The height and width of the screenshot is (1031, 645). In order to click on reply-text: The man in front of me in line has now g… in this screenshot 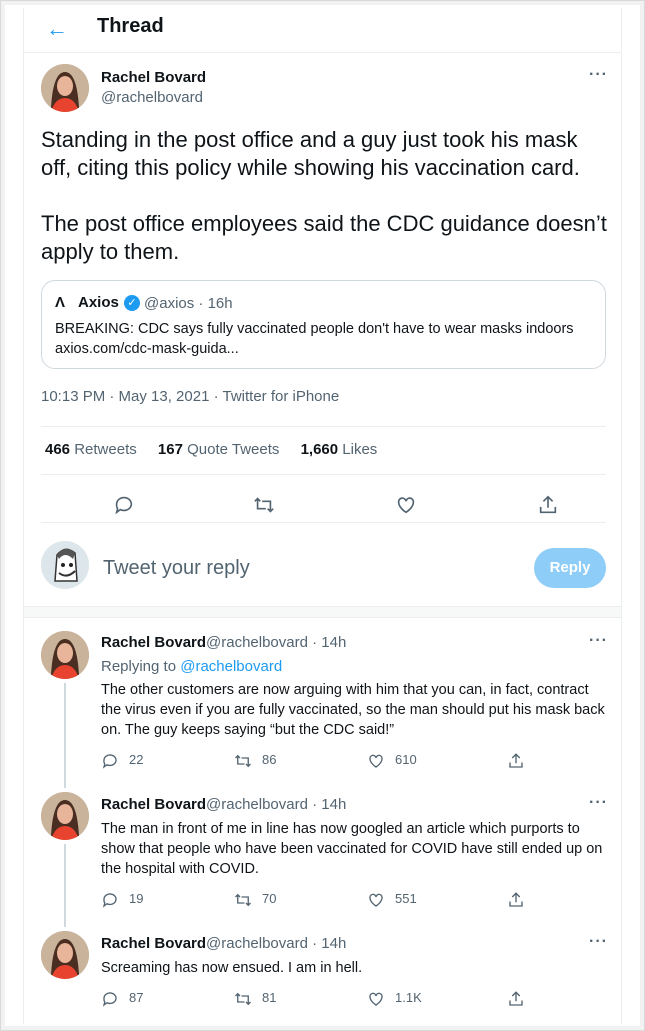, I will do `click(352, 849)`.